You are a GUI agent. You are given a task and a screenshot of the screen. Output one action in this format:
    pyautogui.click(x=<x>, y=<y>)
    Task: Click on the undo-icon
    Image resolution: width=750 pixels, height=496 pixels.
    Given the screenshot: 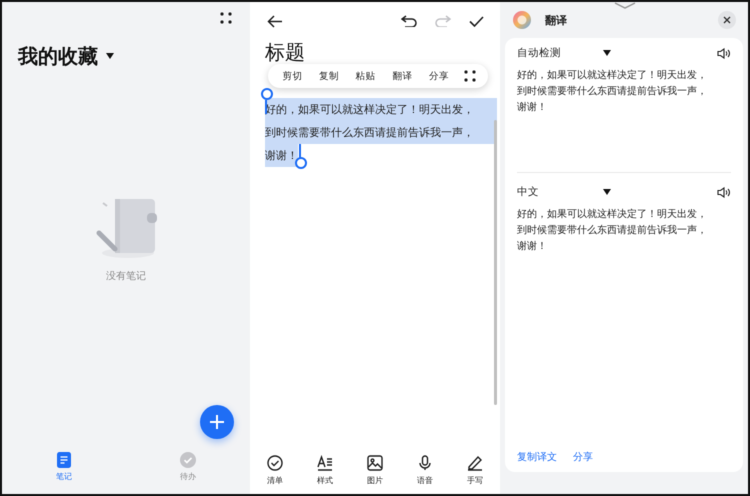 What is the action you would take?
    pyautogui.click(x=409, y=21)
    